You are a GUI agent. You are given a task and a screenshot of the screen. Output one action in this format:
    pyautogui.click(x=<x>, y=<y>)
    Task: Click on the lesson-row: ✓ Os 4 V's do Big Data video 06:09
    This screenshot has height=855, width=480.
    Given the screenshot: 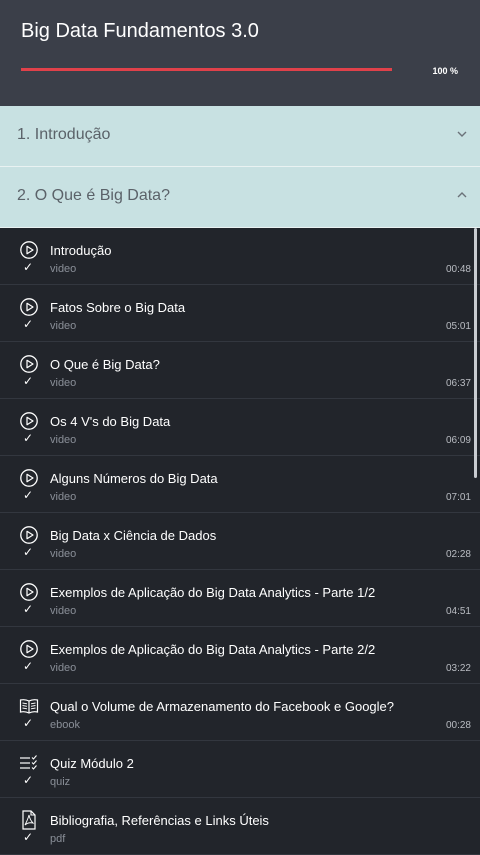 What is the action you would take?
    pyautogui.click(x=240, y=427)
    